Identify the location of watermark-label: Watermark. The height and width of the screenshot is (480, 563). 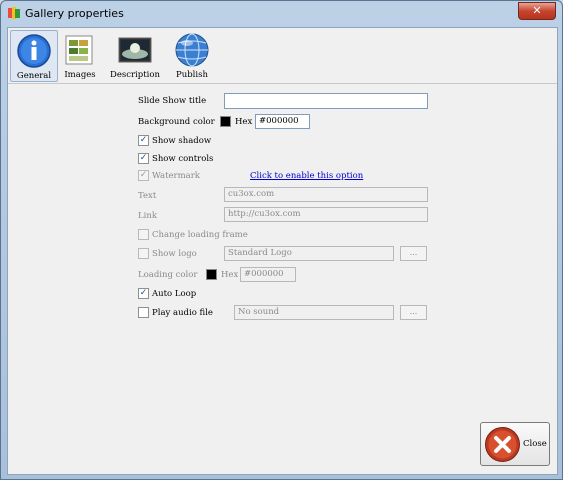
(176, 176).